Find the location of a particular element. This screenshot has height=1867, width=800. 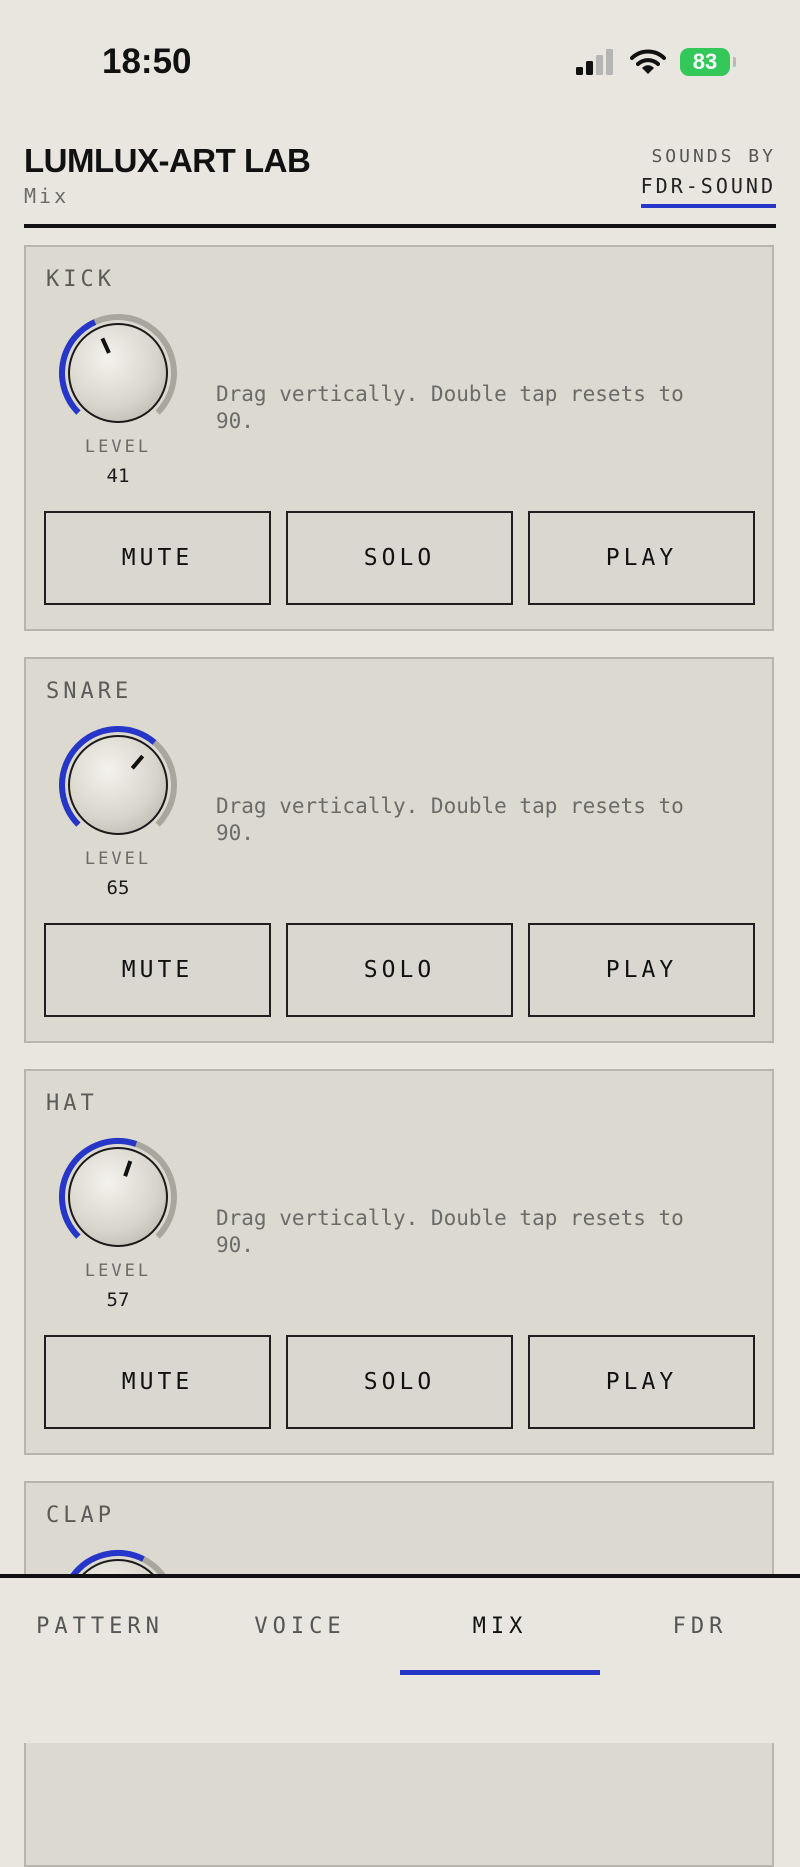

channel-name: CLAP is located at coordinates (80, 1515).